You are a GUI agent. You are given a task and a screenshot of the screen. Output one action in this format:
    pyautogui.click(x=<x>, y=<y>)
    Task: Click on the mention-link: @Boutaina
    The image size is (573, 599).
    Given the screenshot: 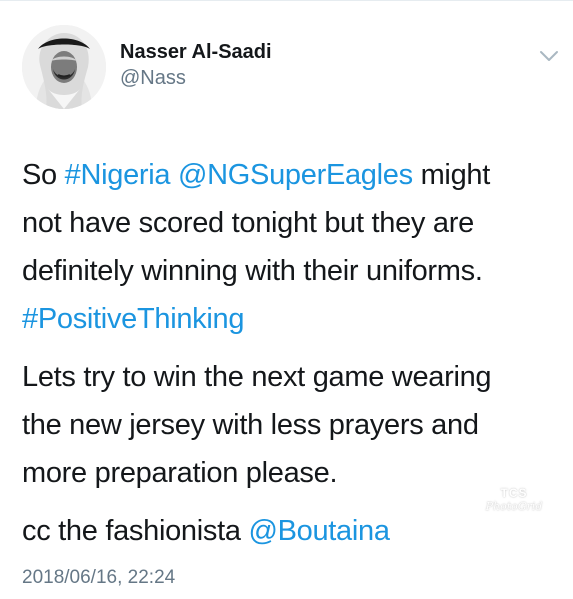 What is the action you would take?
    pyautogui.click(x=319, y=531)
    